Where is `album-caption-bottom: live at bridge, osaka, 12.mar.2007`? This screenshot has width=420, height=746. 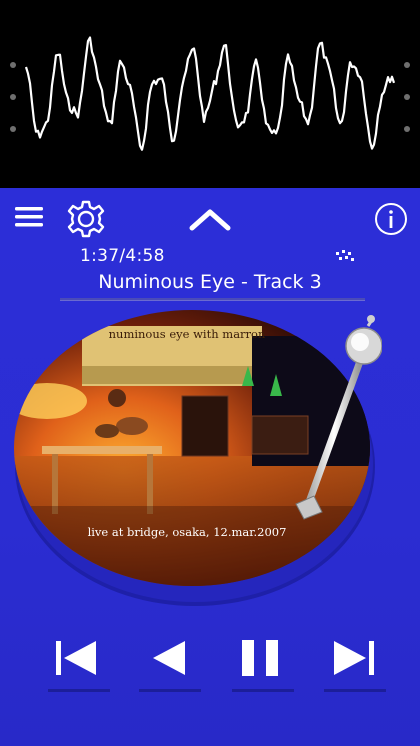 album-caption-bottom: live at bridge, osaka, 12.mar.2007 is located at coordinates (187, 532).